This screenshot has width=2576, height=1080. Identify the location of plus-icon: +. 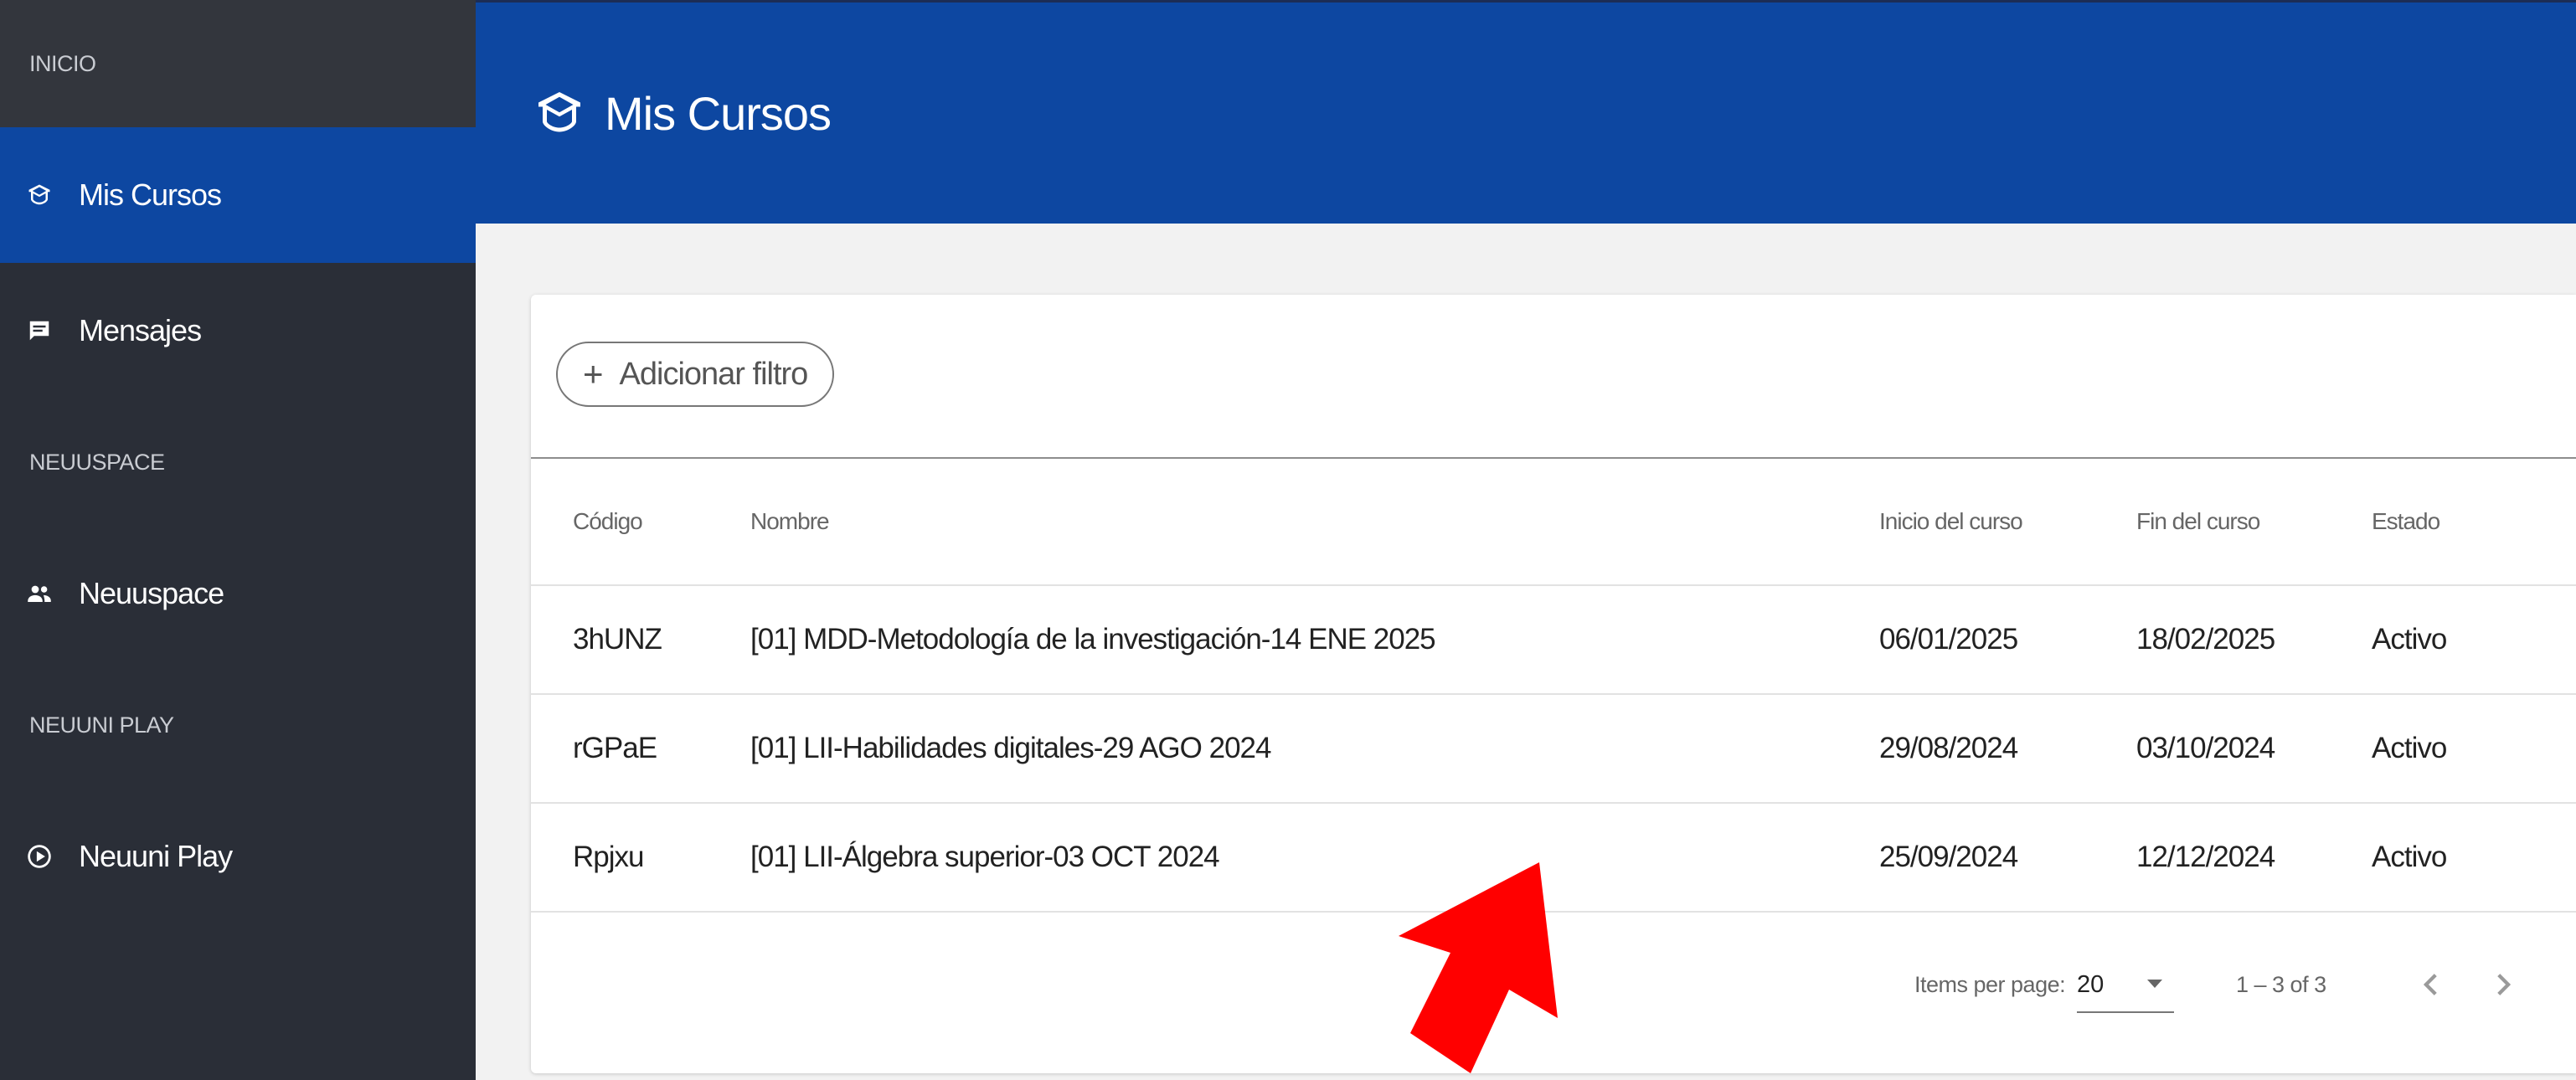
(593, 373).